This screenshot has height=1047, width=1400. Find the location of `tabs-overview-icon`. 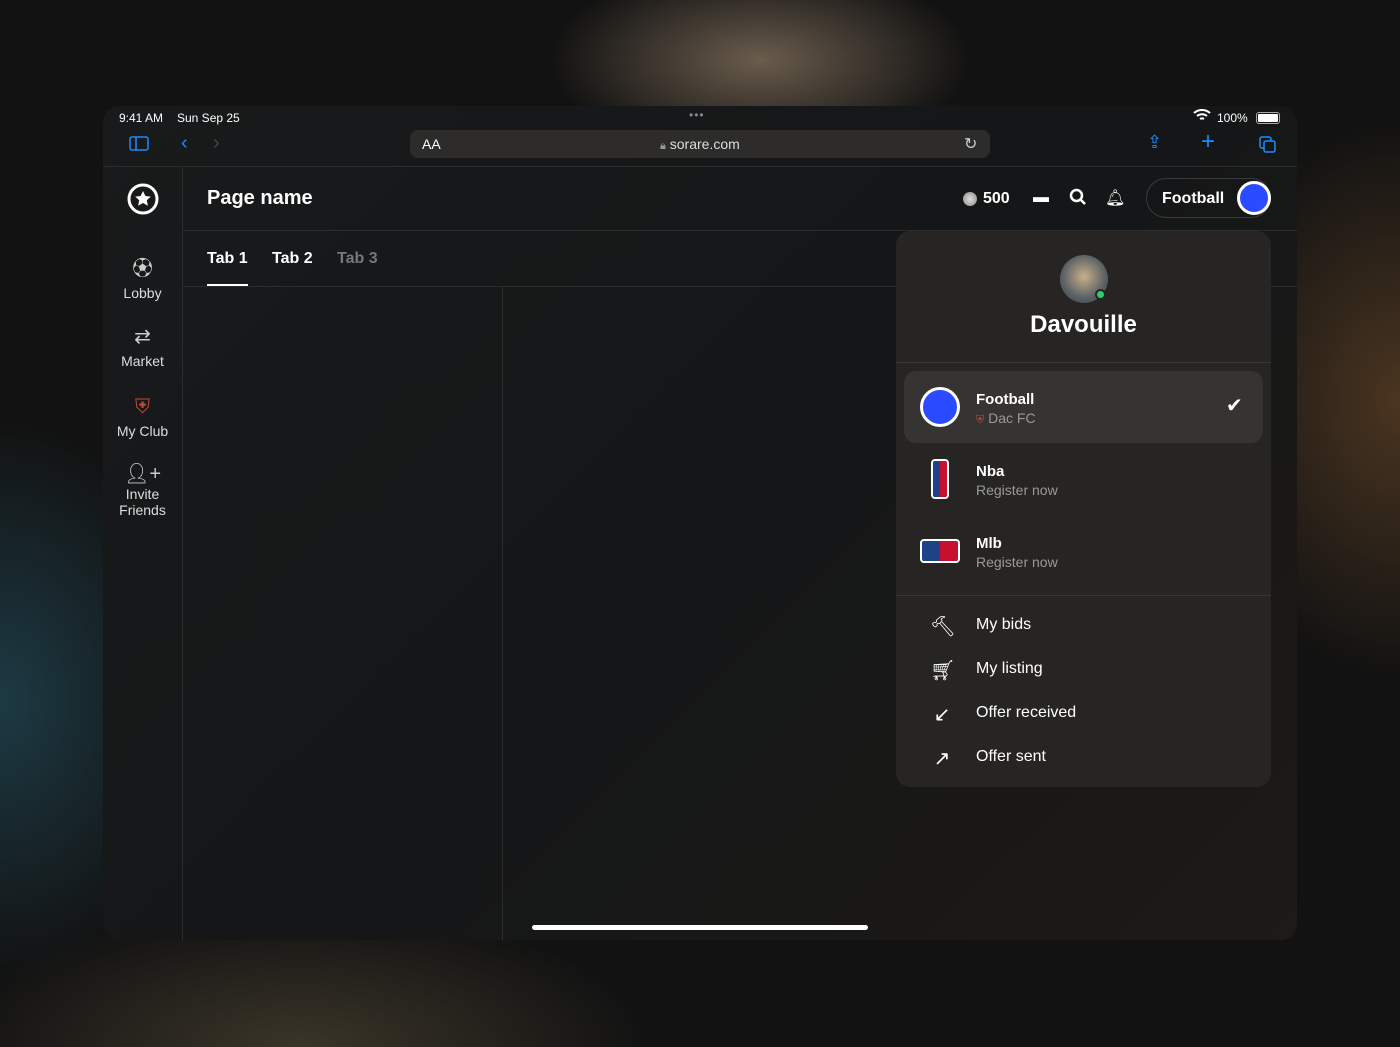

tabs-overview-icon is located at coordinates (1267, 147).